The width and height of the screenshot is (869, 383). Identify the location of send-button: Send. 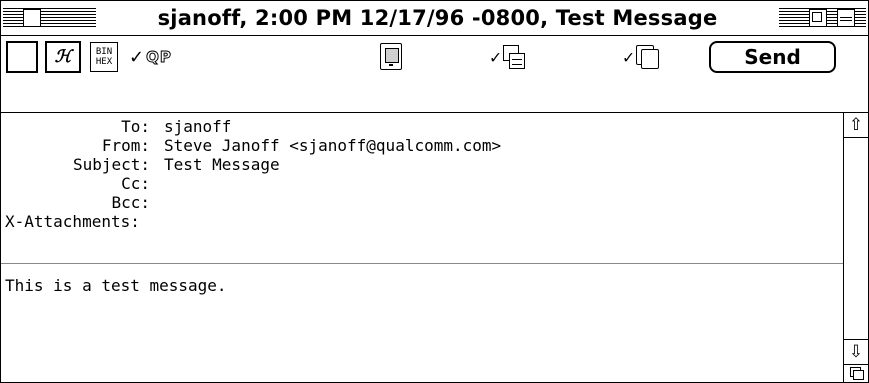
(772, 57).